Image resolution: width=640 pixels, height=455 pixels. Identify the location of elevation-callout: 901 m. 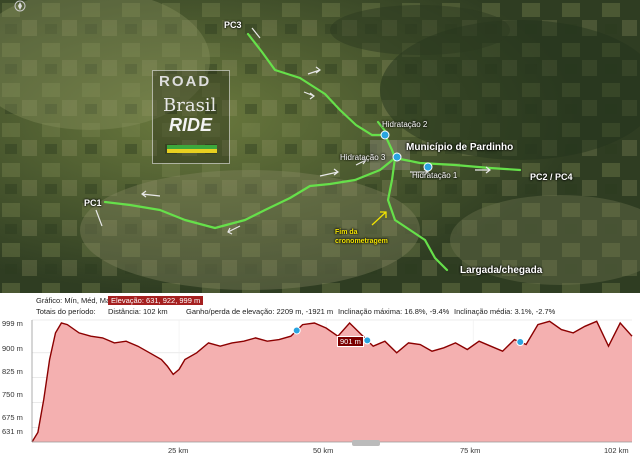
(350, 341).